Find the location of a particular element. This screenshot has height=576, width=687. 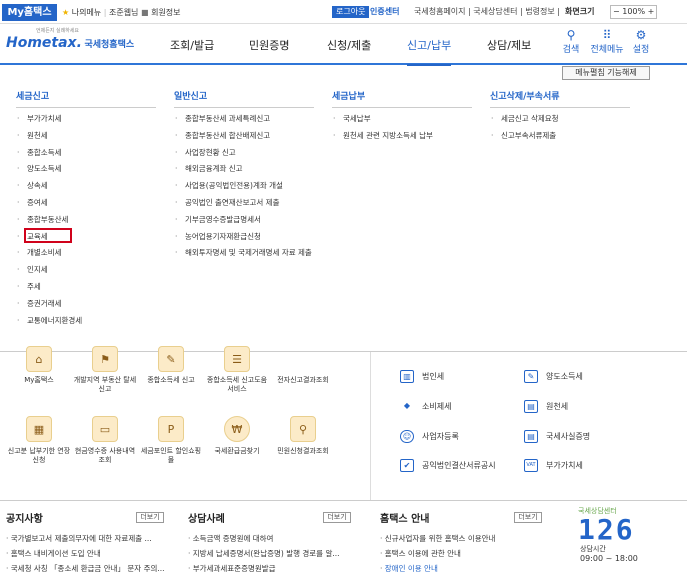

link-vat: VAT 부가가치세 is located at coordinates (553, 465).